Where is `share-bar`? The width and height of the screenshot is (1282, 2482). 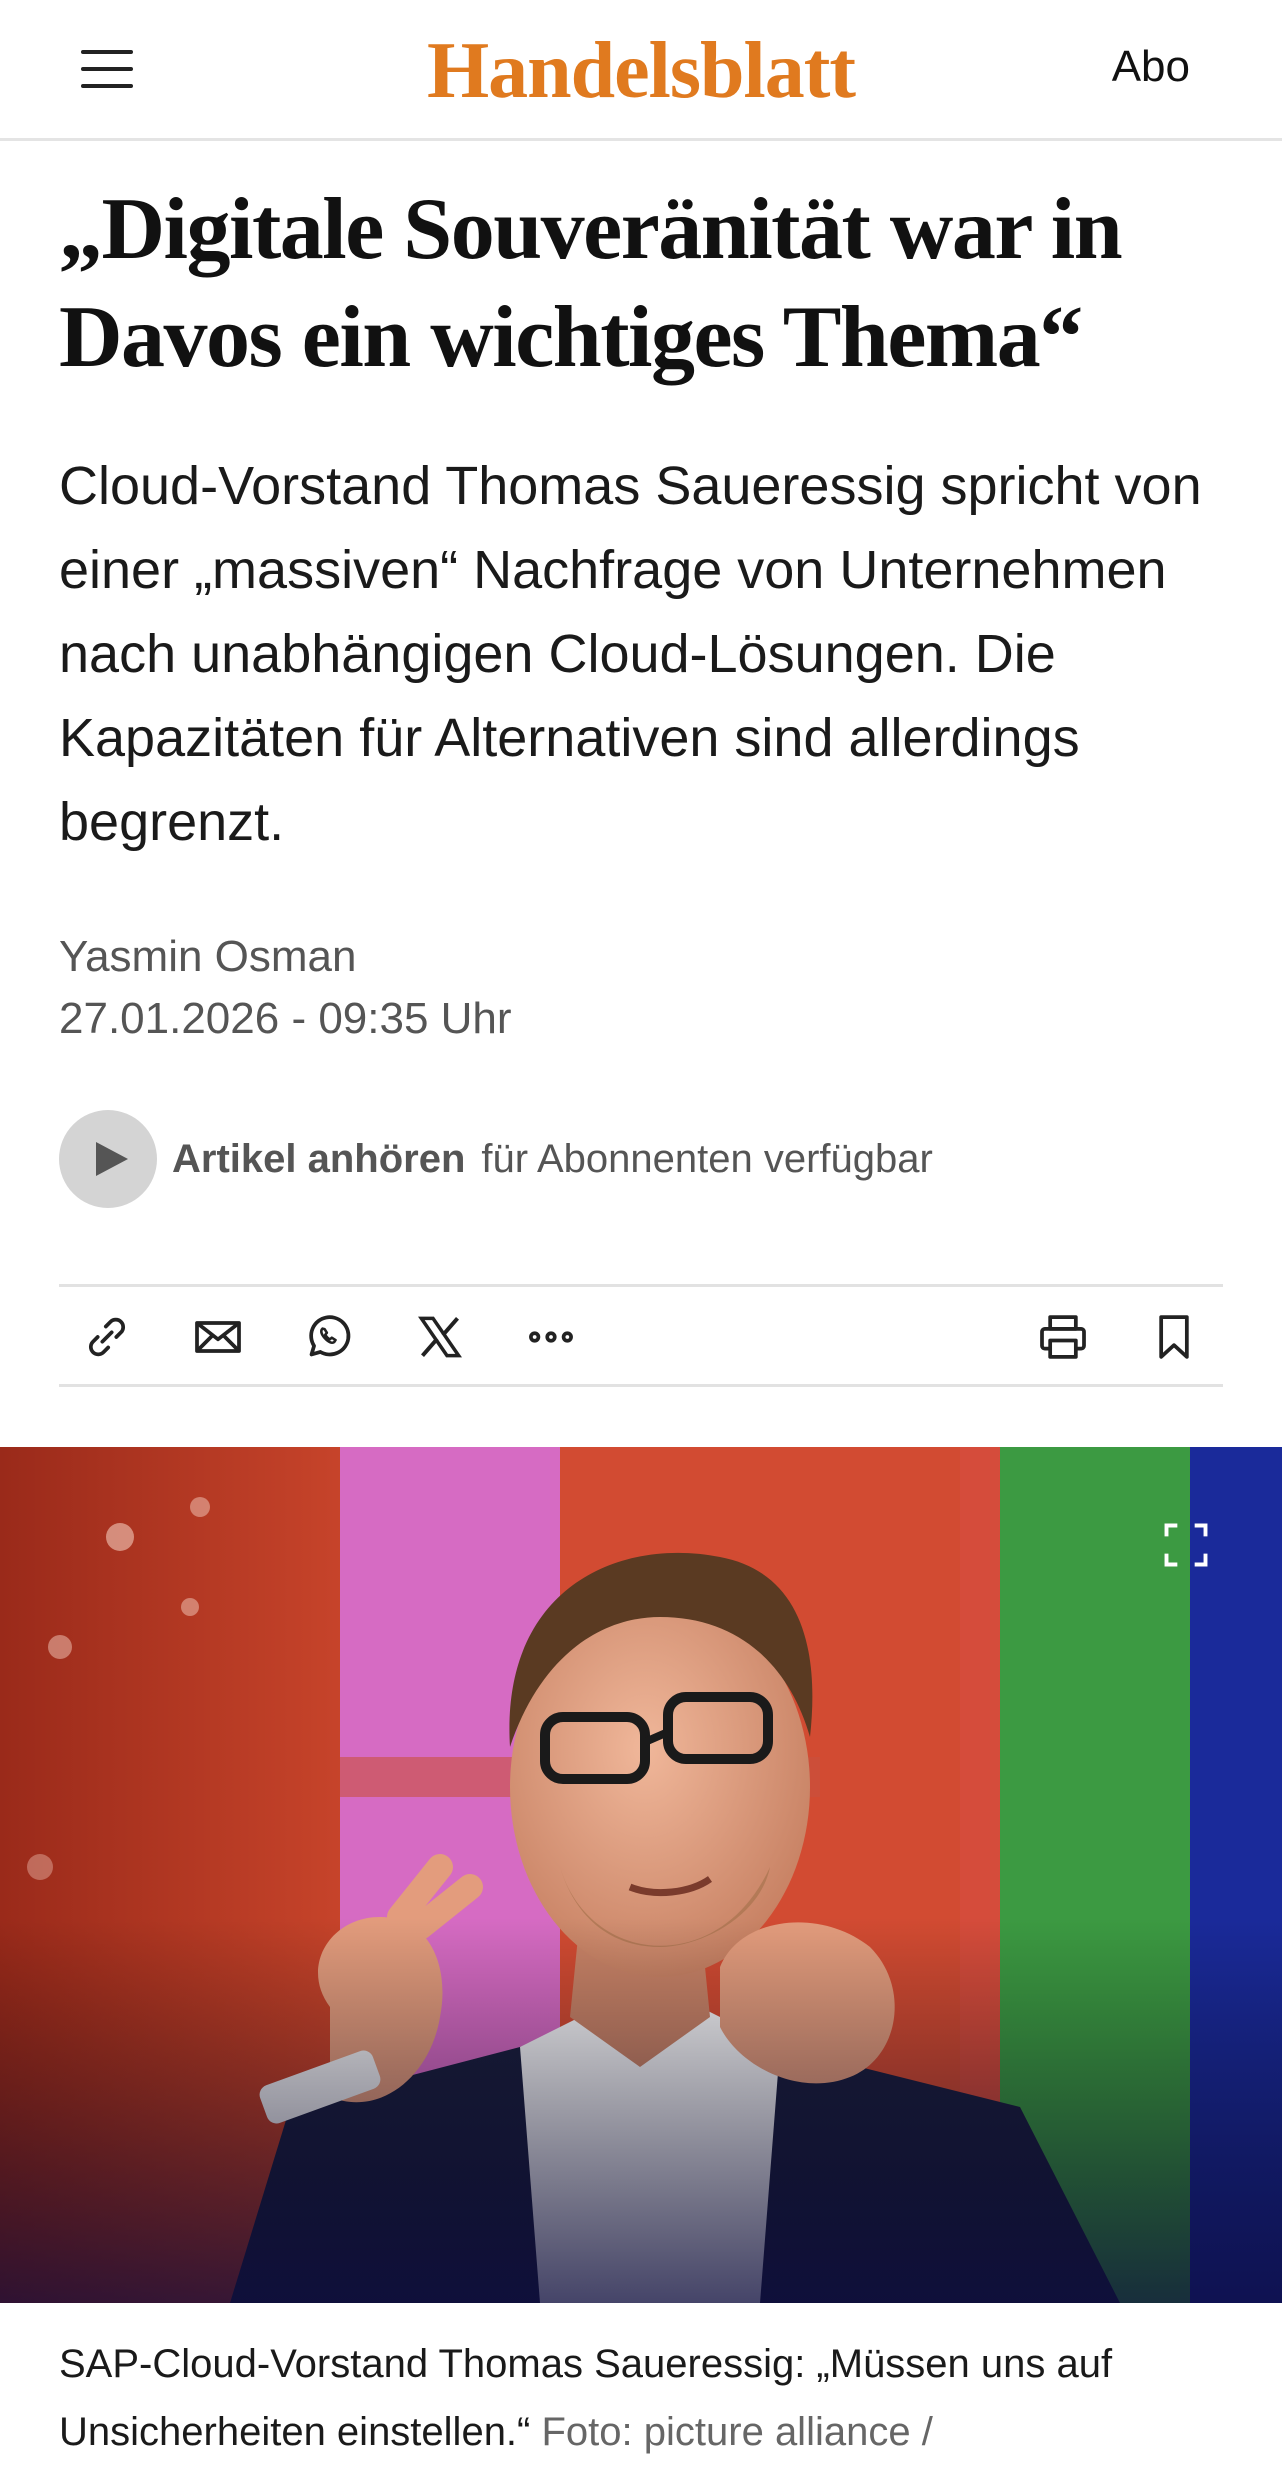
share-bar is located at coordinates (641, 1335).